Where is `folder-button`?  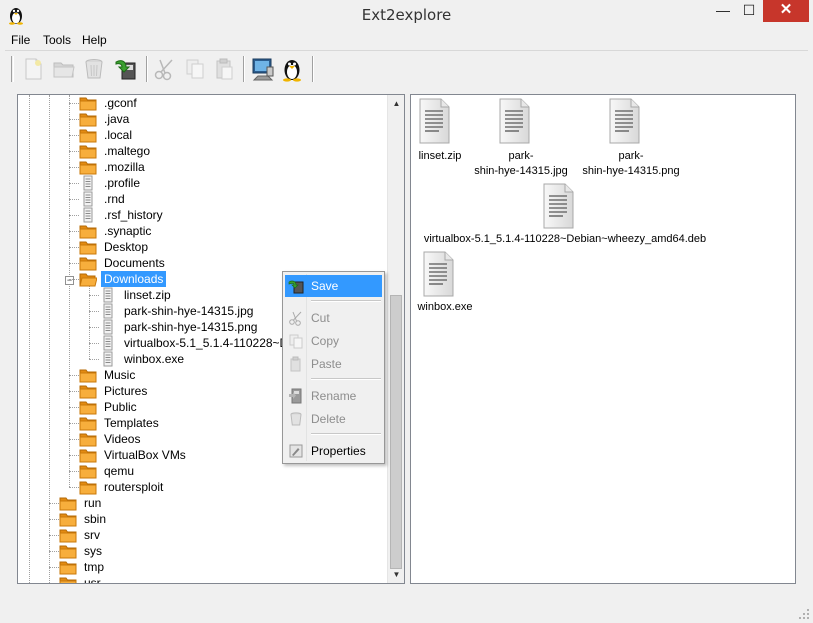 folder-button is located at coordinates (64, 69).